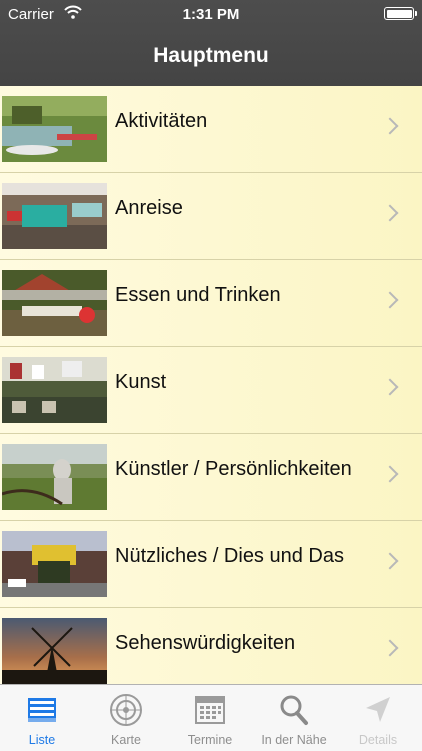 The height and width of the screenshot is (751, 422). Describe the element at coordinates (378, 709) in the screenshot. I see `location-arrow-icon` at that location.